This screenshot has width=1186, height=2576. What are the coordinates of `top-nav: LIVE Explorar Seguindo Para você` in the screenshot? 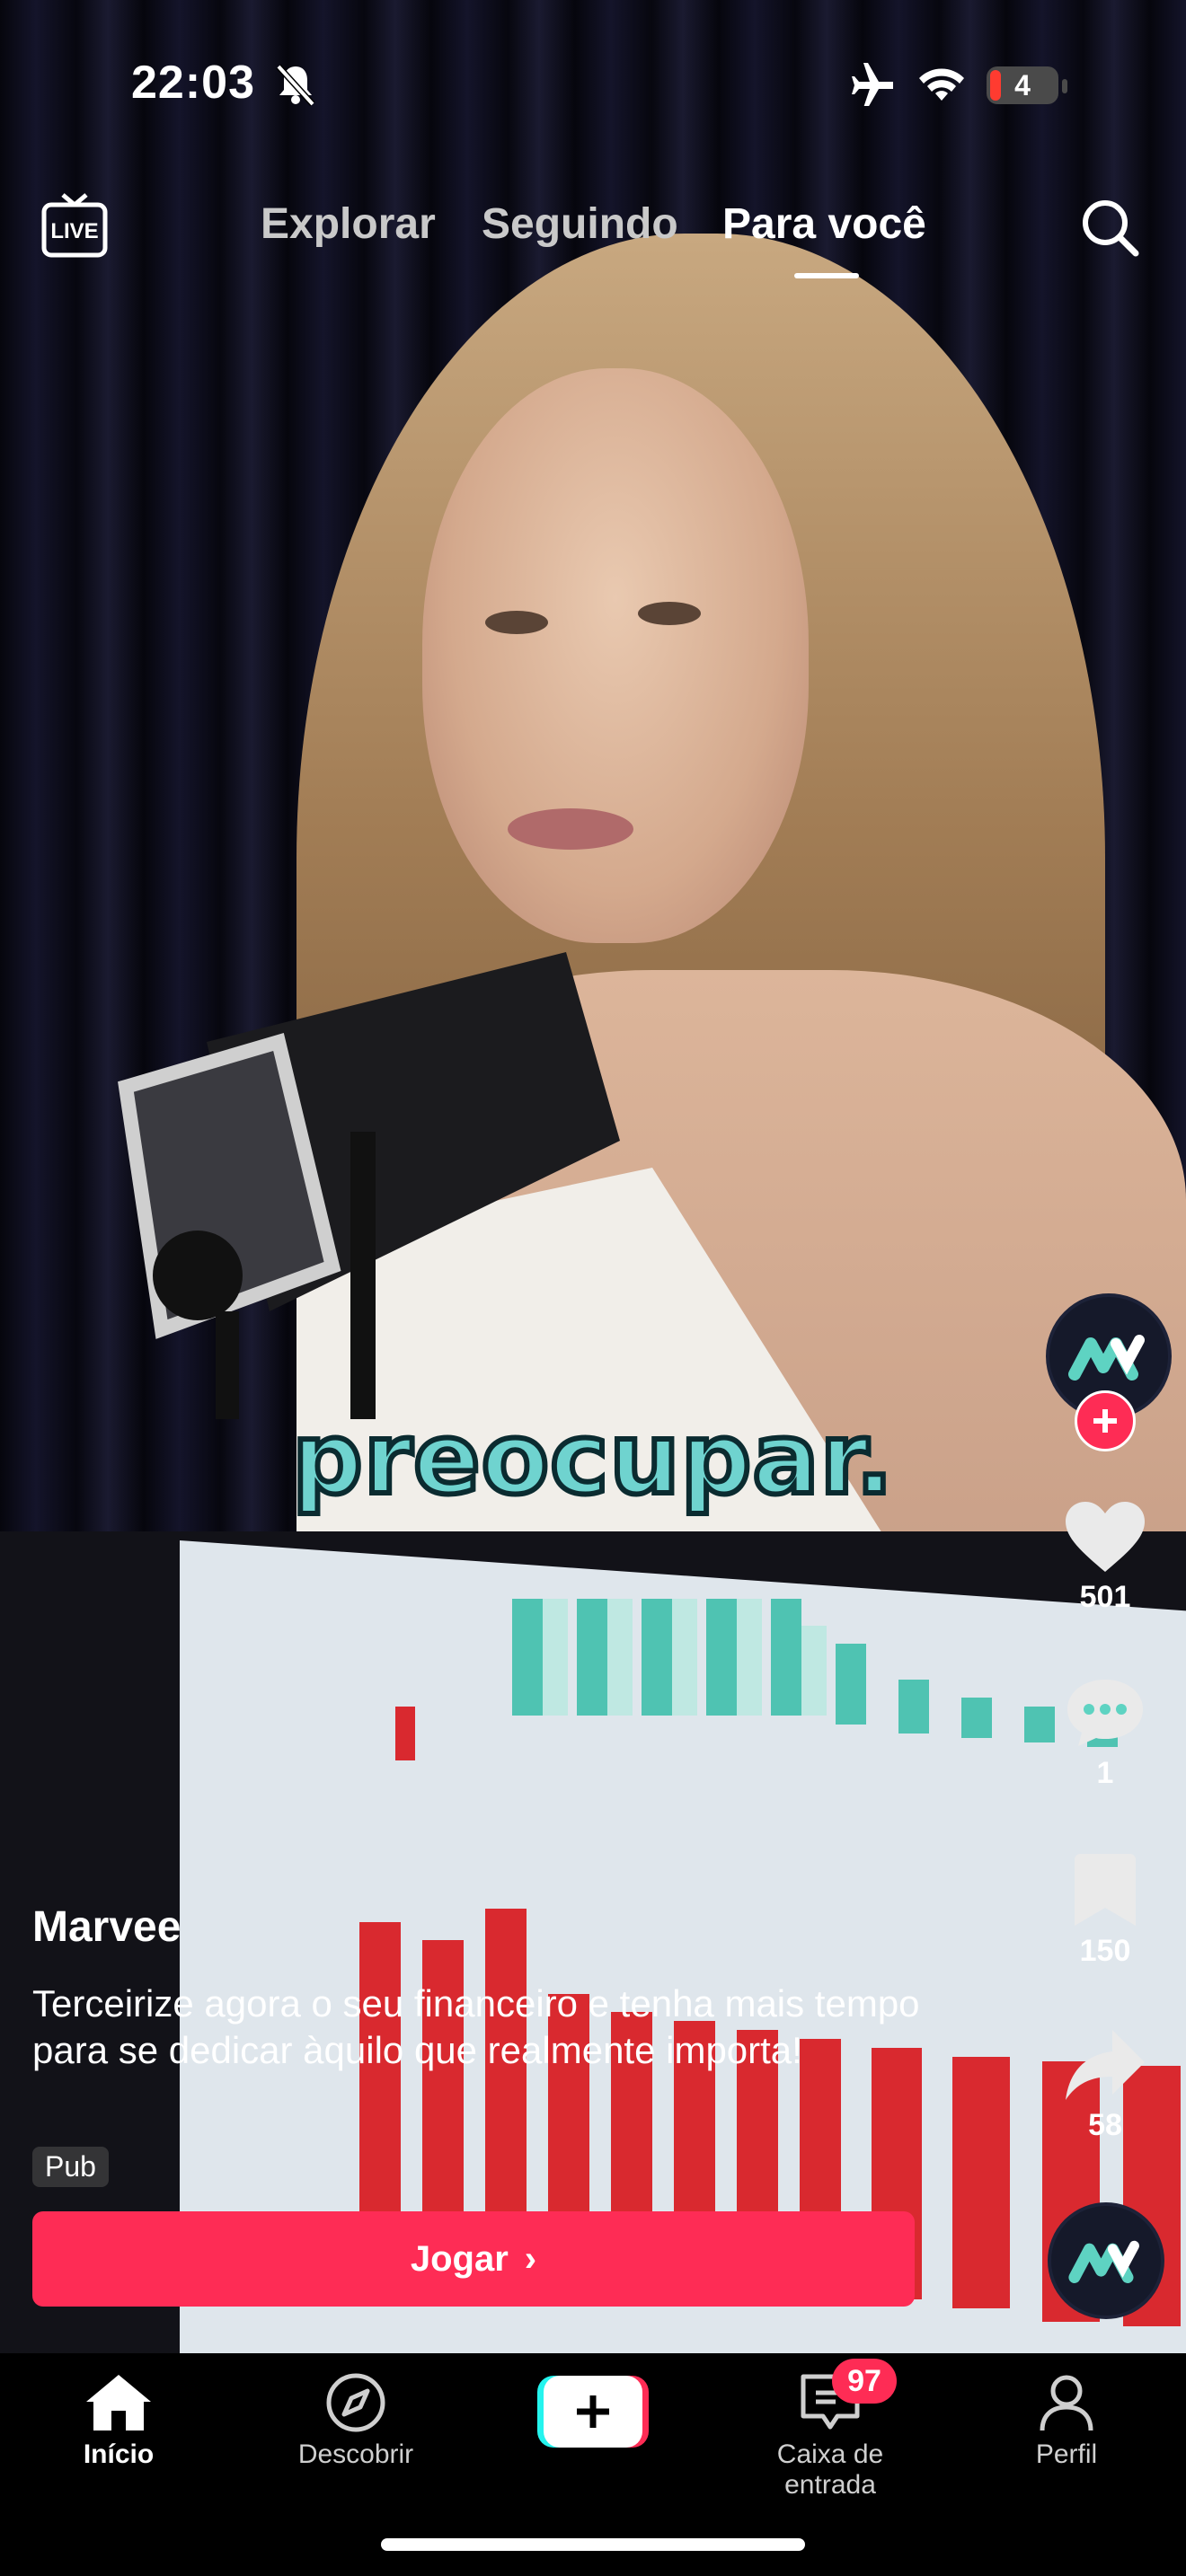 It's located at (593, 229).